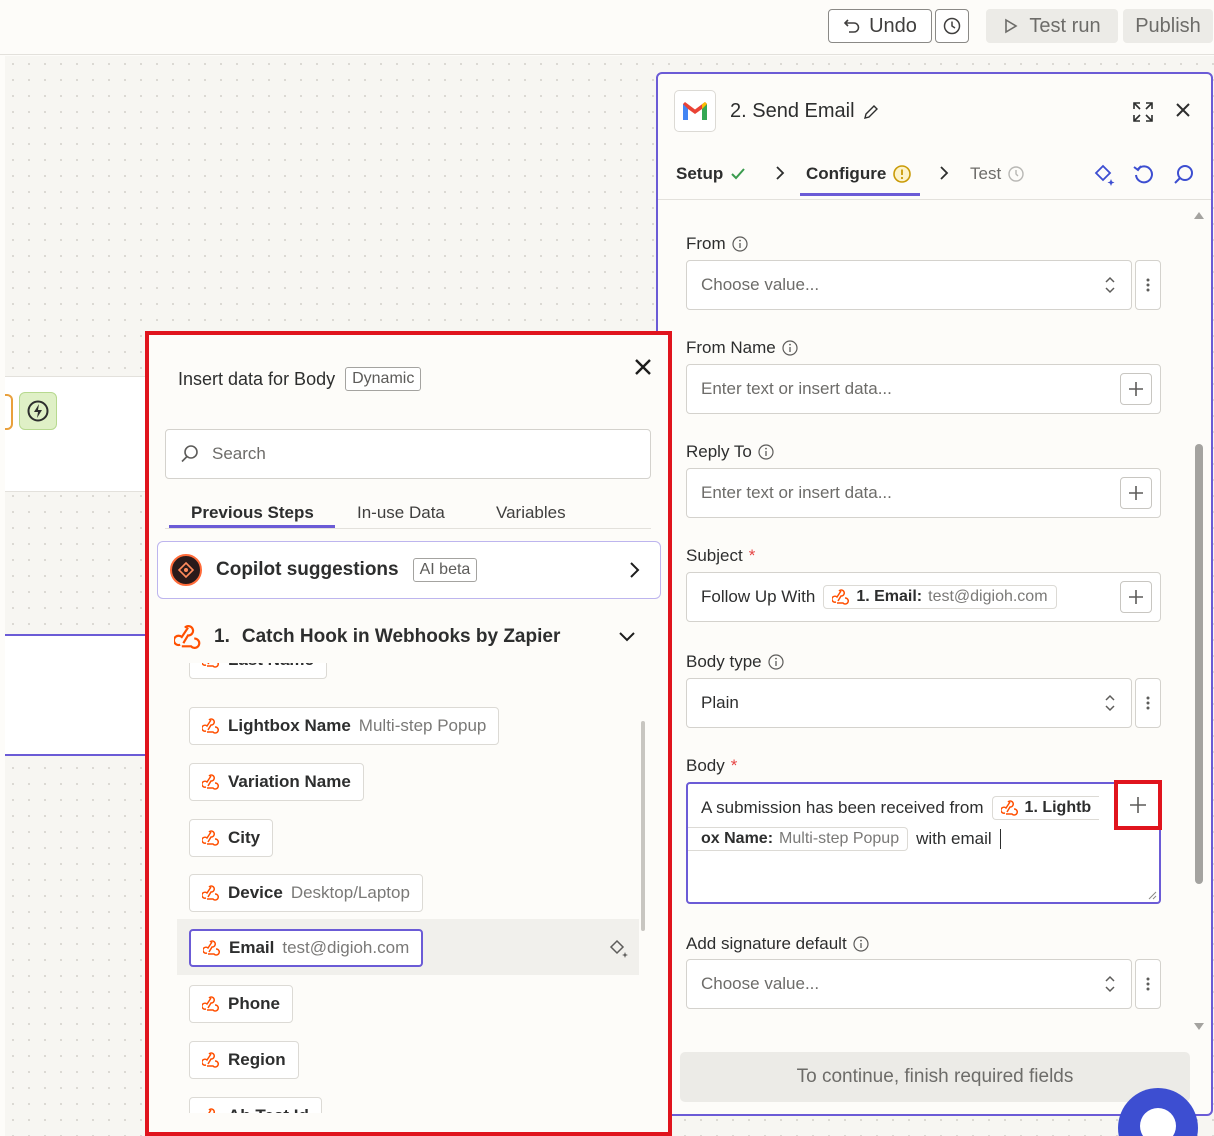 This screenshot has height=1136, width=1214. I want to click on subject-input: Follow Up With 1. Email: test@digioh.com, so click(923, 597).